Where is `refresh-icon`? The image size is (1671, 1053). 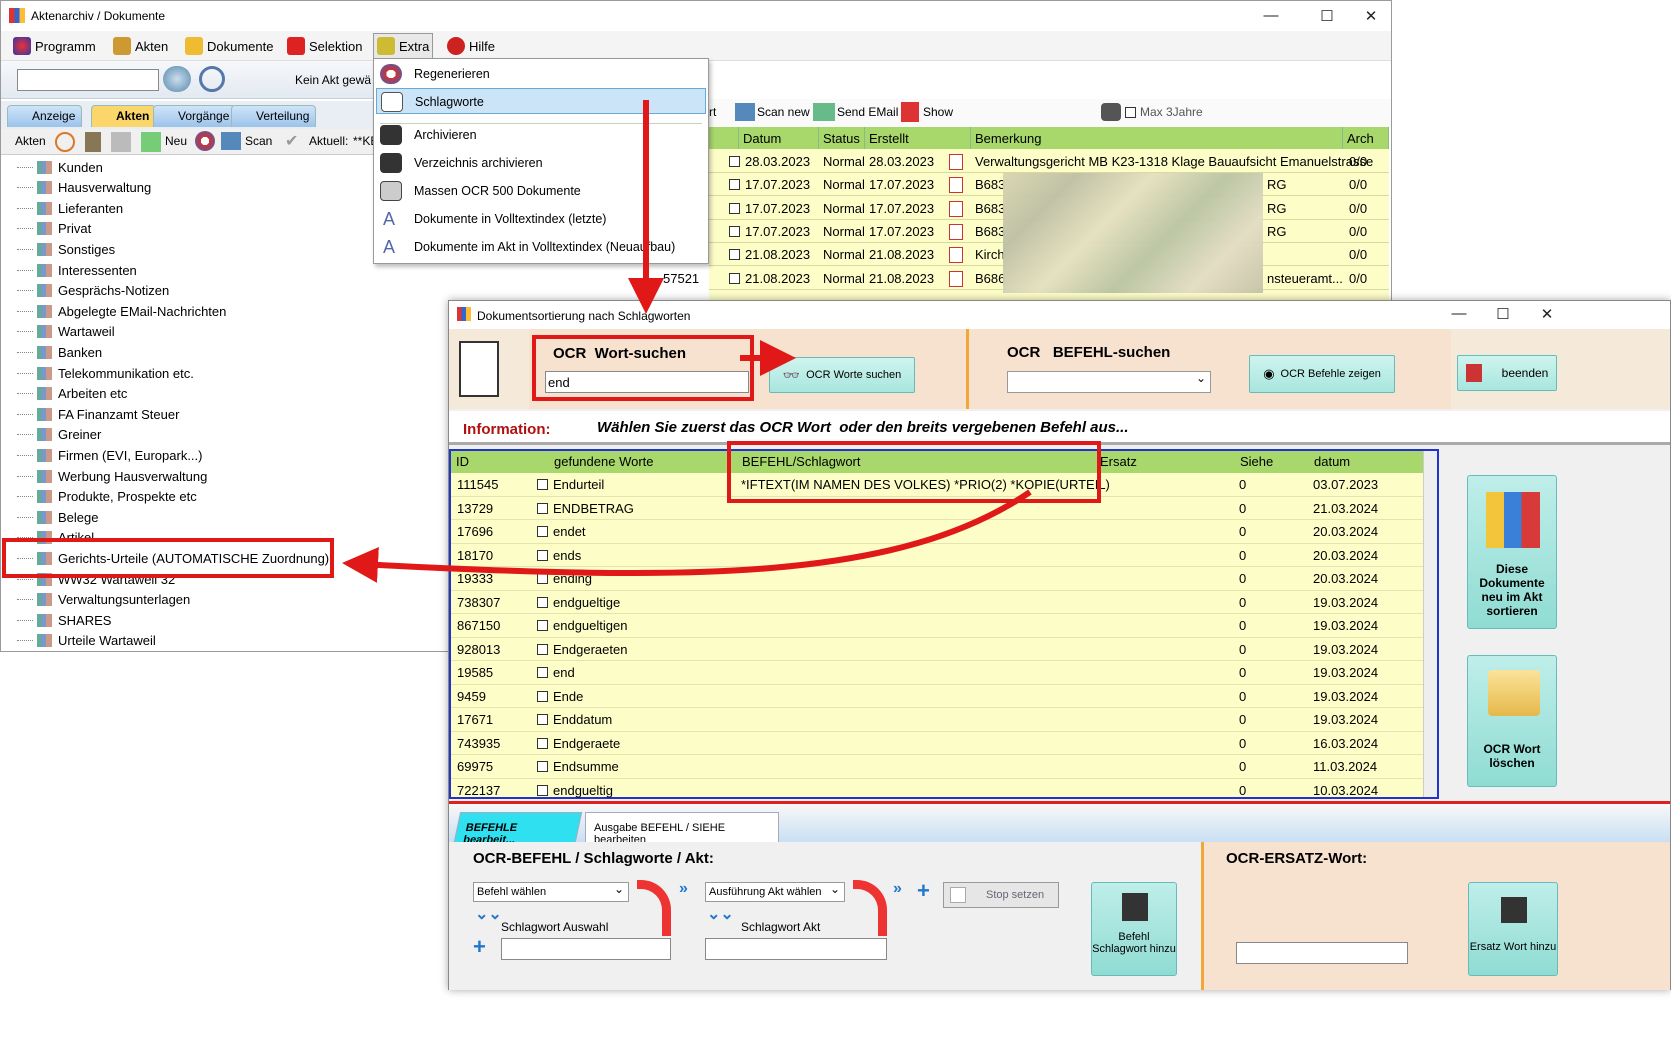
refresh-icon is located at coordinates (205, 141).